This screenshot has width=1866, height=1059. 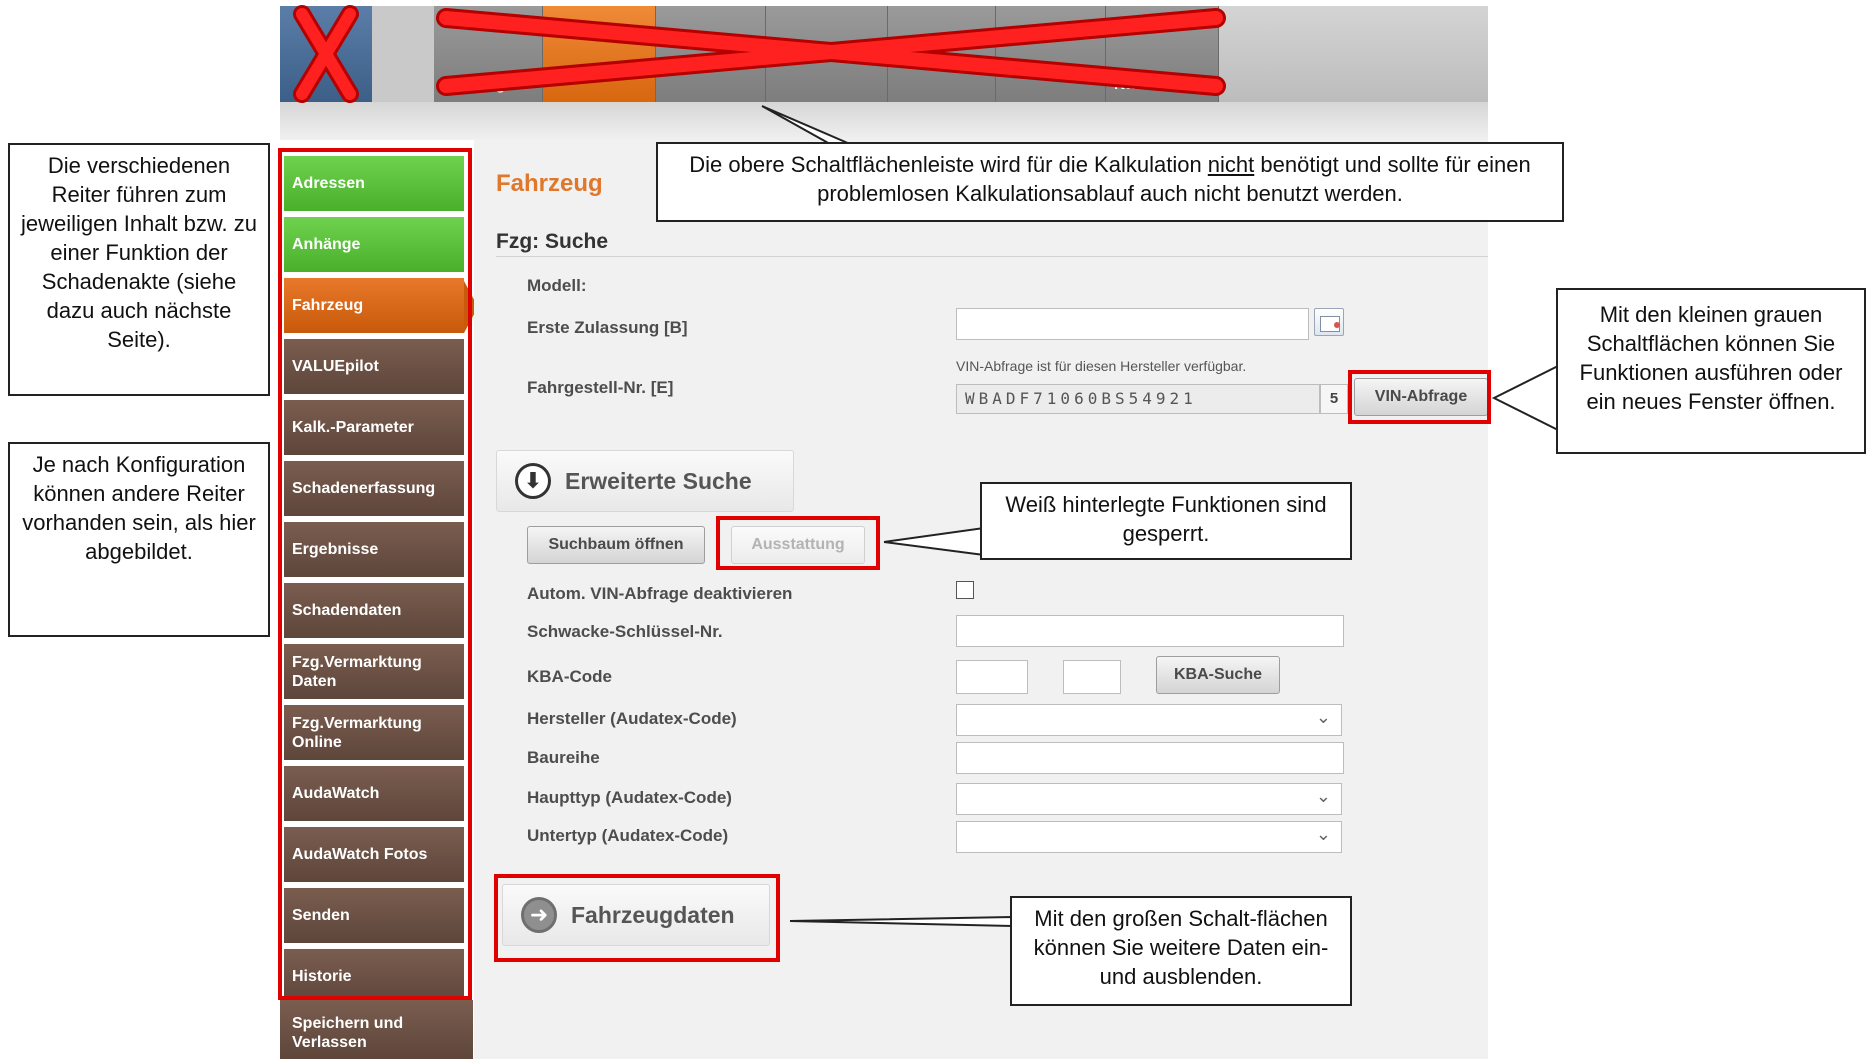 I want to click on callout-tail-top, so click(x=806, y=125).